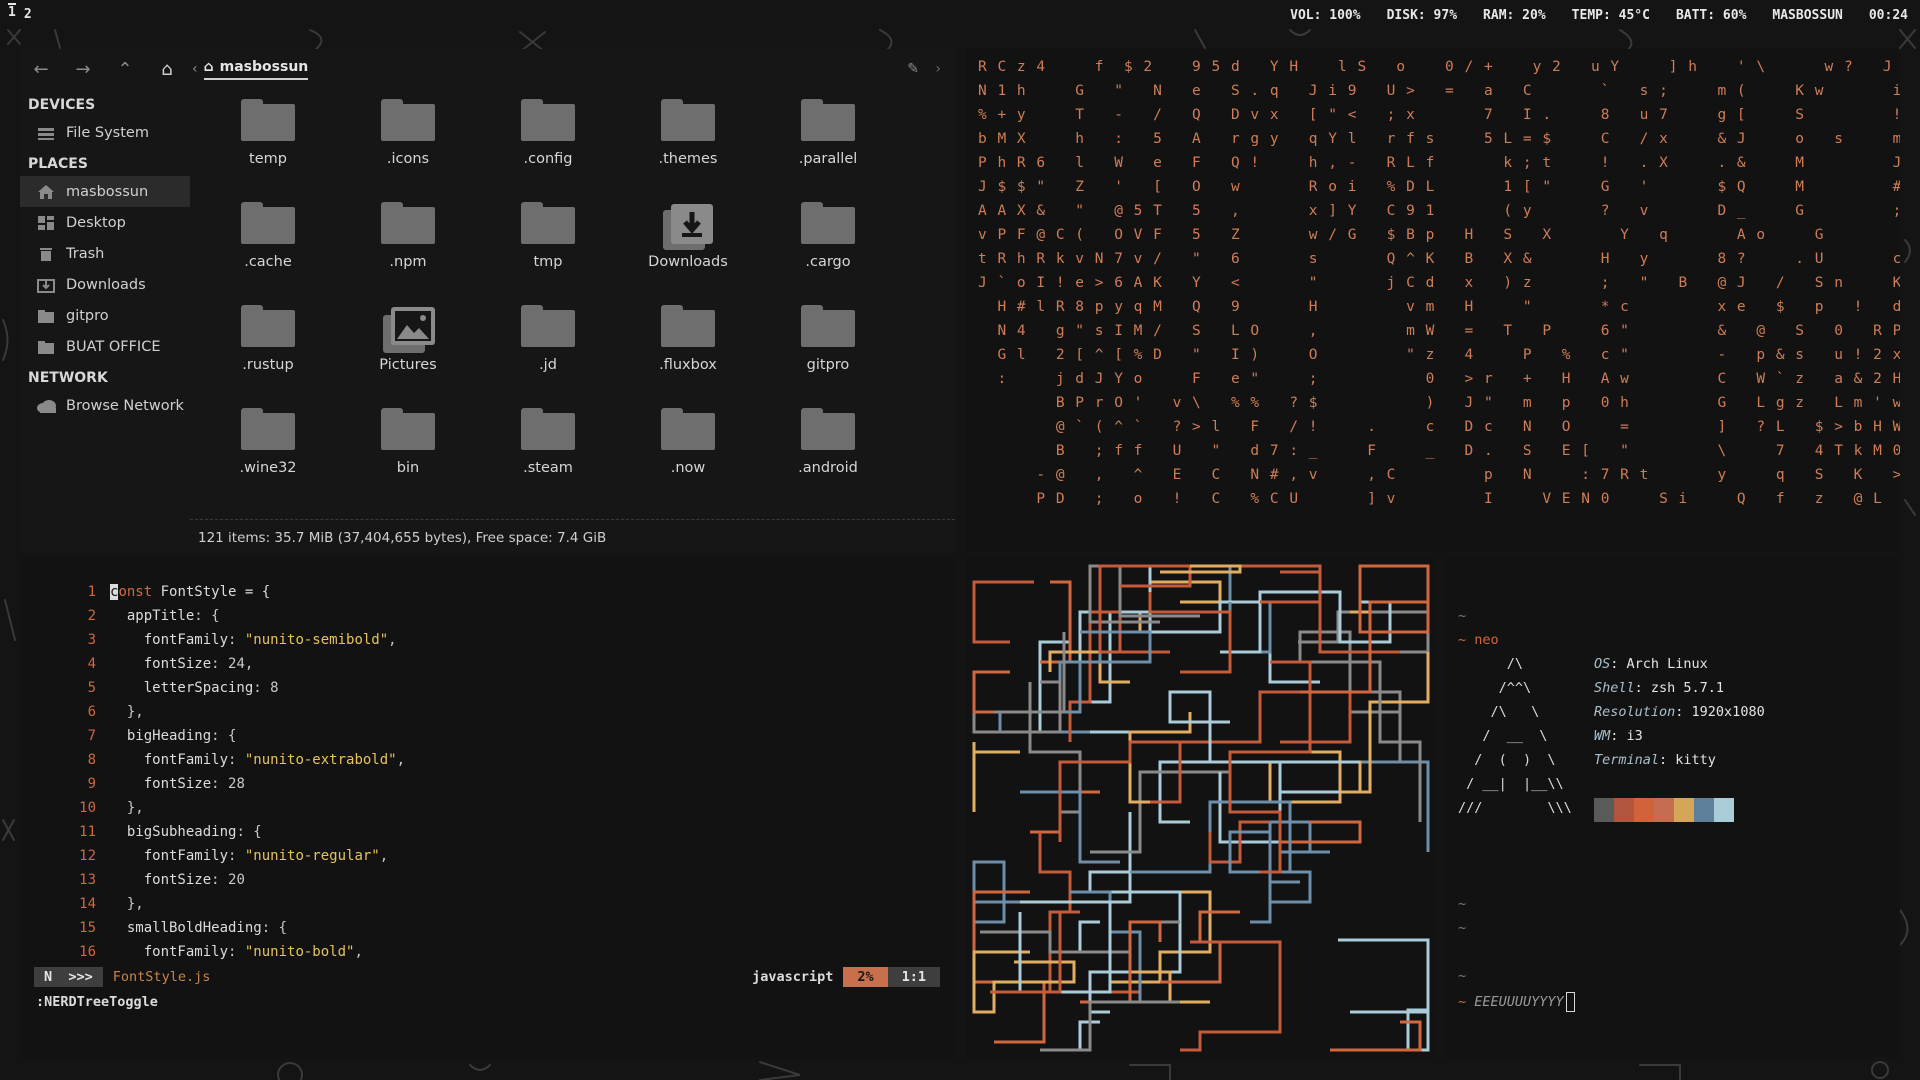 The width and height of the screenshot is (1920, 1080). Describe the element at coordinates (91, 784) in the screenshot. I see `line-number: 9` at that location.